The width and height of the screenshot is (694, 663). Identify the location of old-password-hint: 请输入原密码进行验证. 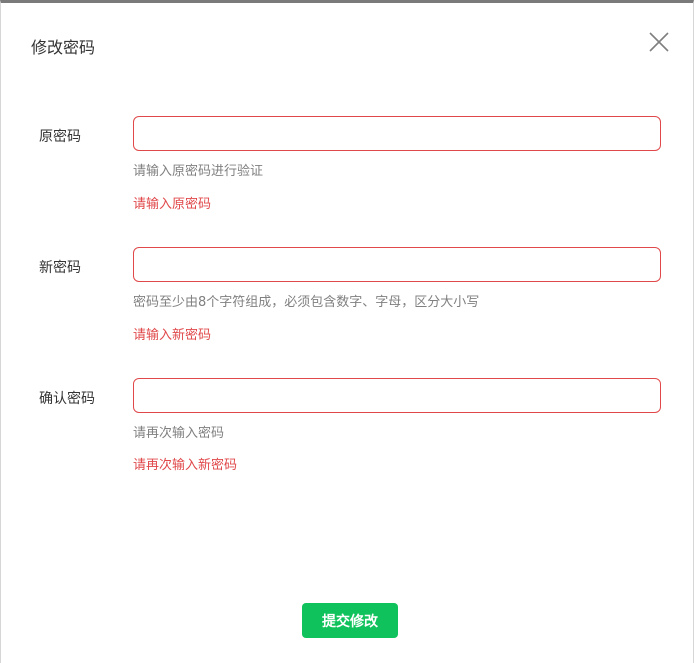
(198, 171).